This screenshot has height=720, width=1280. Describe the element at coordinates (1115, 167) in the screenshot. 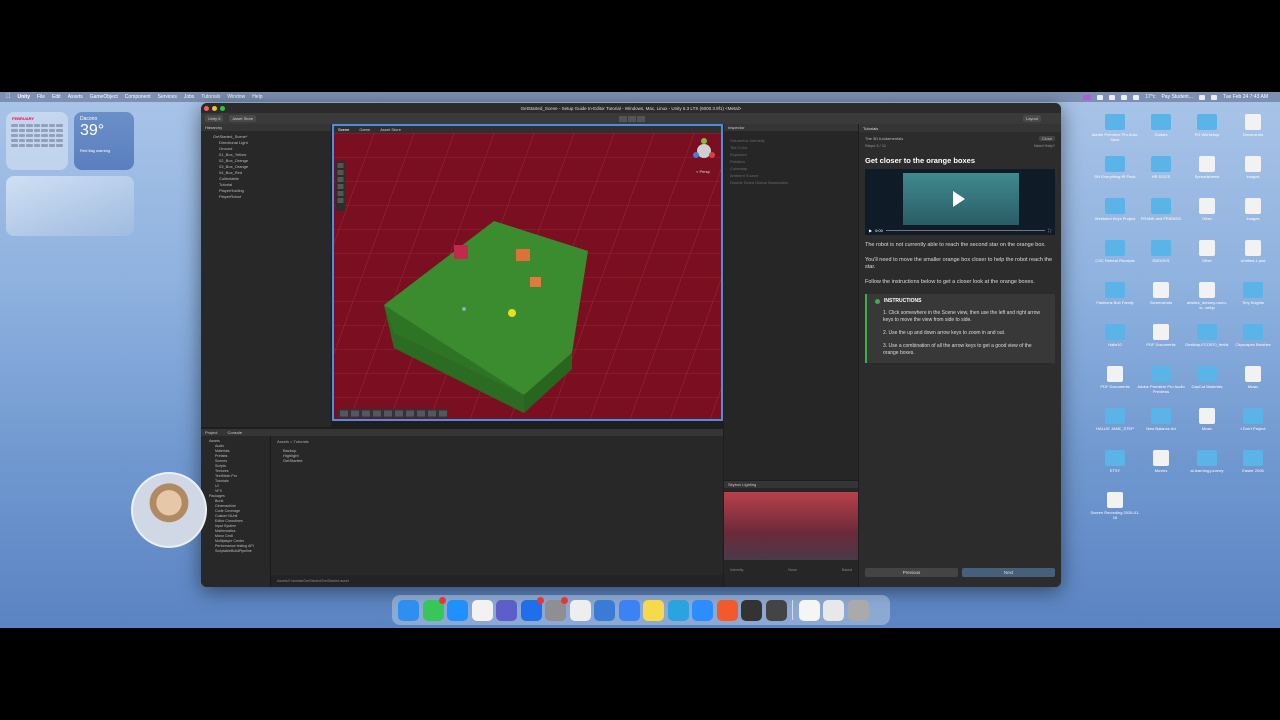

I see `desktop-icon: DH Everything IR Pack` at that location.